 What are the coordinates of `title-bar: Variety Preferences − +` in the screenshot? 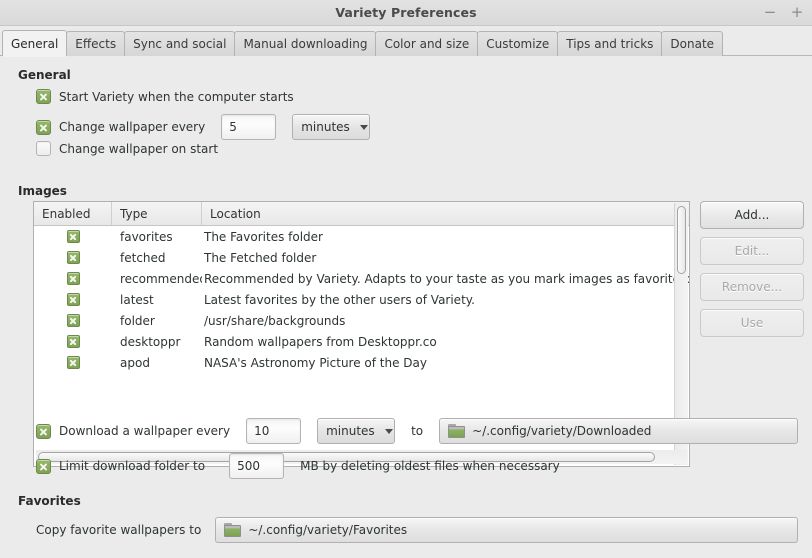 It's located at (406, 13).